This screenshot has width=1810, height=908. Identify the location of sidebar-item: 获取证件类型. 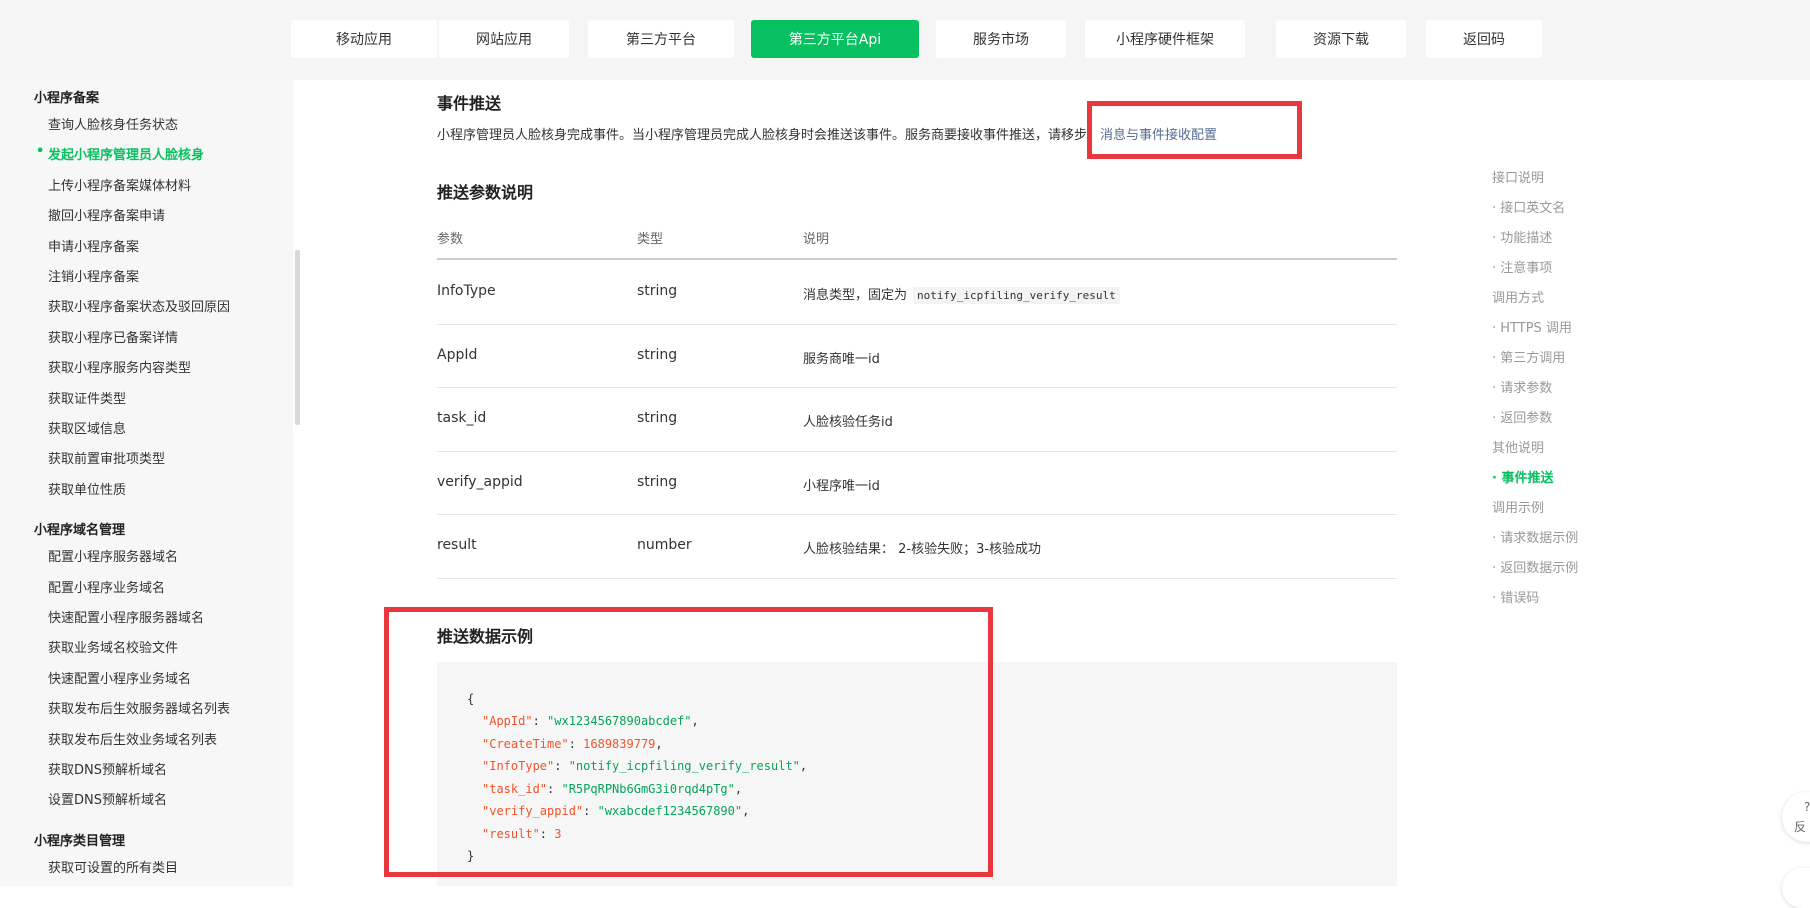
(87, 397).